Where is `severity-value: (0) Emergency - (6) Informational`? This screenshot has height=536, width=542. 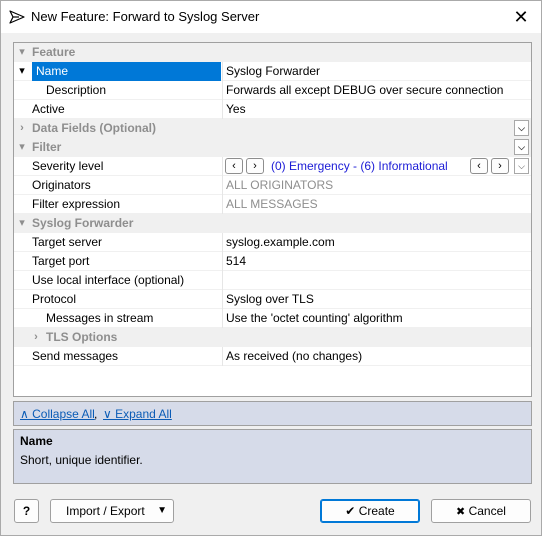
severity-value: (0) Emergency - (6) Informational is located at coordinates (359, 166).